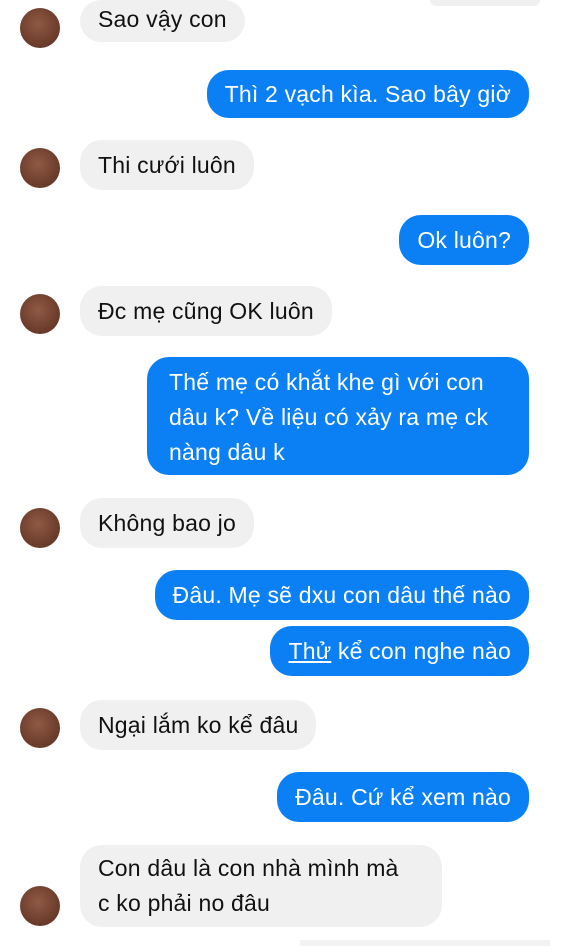  I want to click on outgoing-message: Đâu. Mẹ sẽ dxu con dâu thế nào, so click(341, 595).